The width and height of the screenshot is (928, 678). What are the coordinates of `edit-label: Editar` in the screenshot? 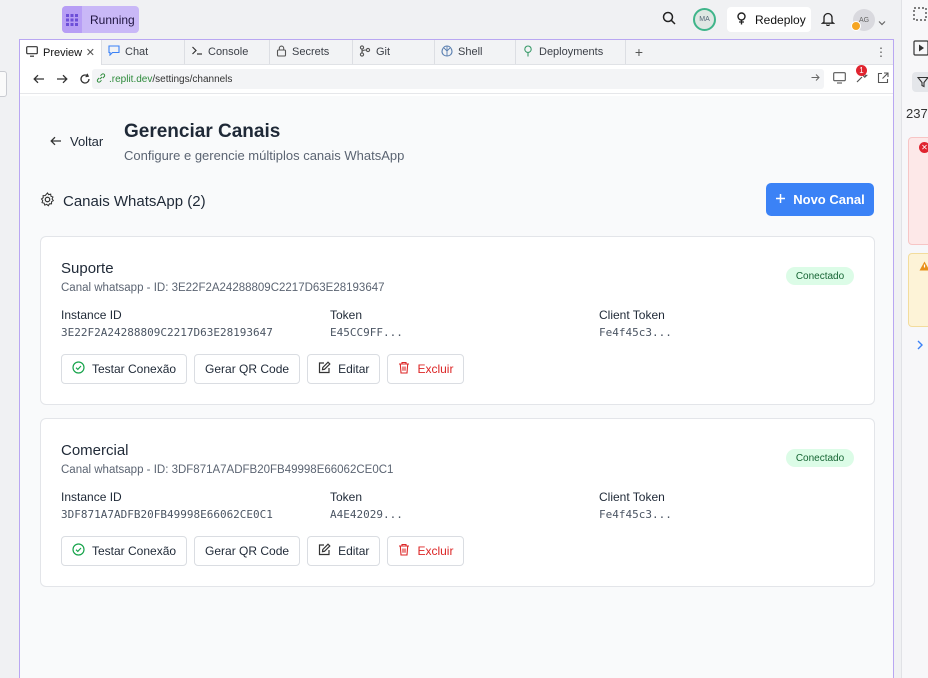 It's located at (354, 551).